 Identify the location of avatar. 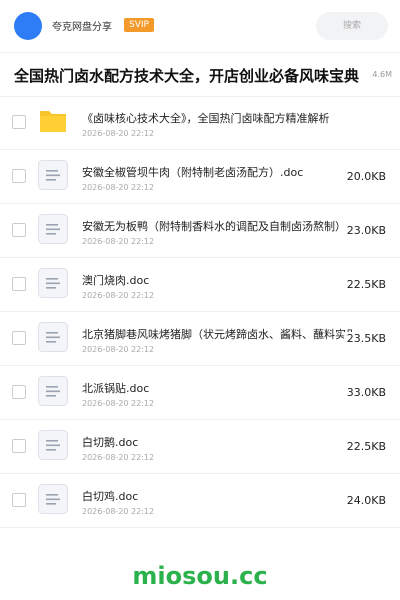
(28, 26).